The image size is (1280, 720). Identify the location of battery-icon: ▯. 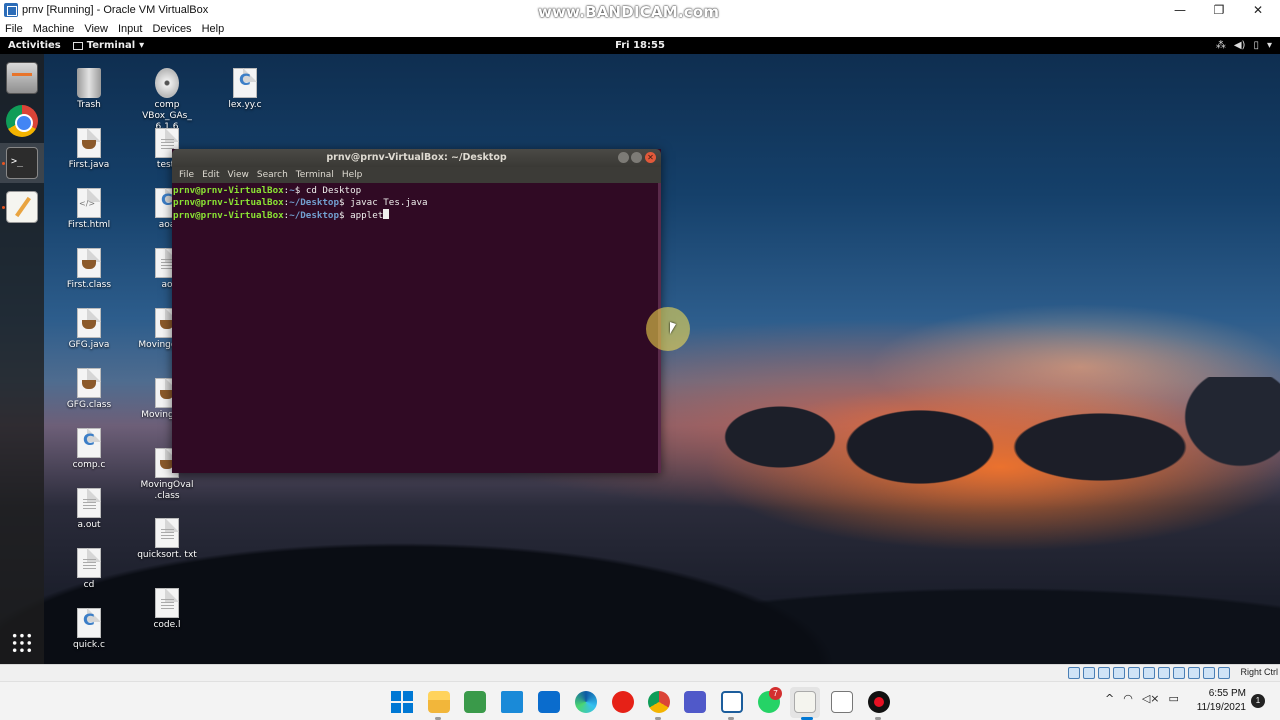
(1256, 45).